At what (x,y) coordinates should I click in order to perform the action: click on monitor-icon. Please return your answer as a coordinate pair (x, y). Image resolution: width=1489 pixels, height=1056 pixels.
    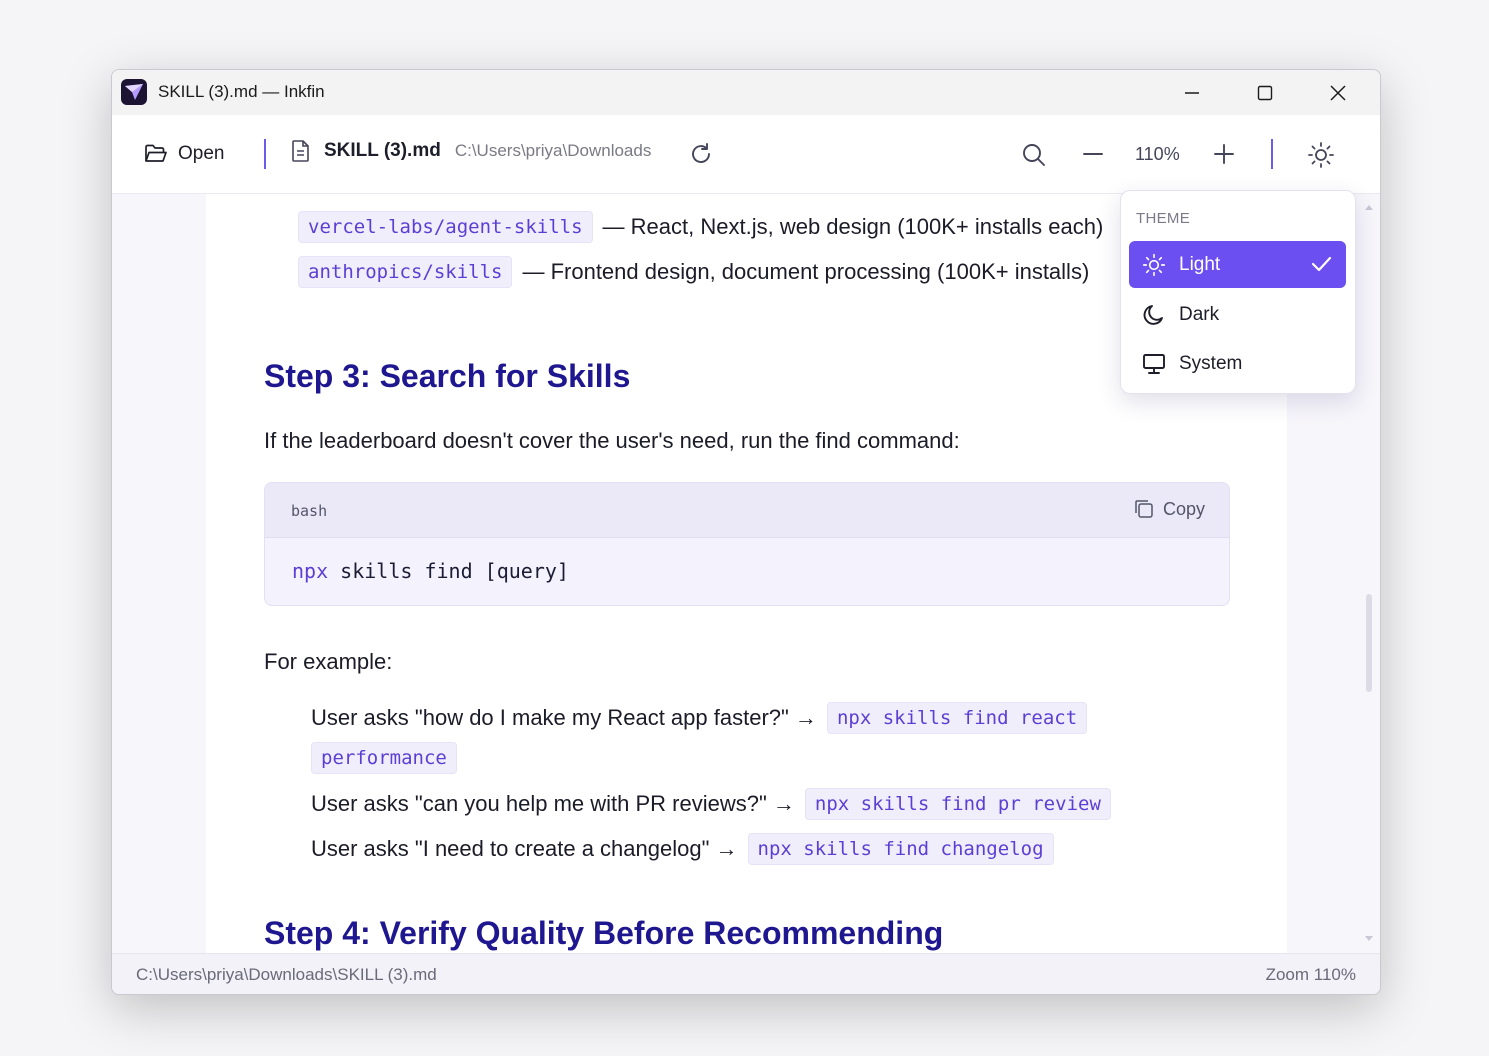
    Looking at the image, I should click on (1154, 364).